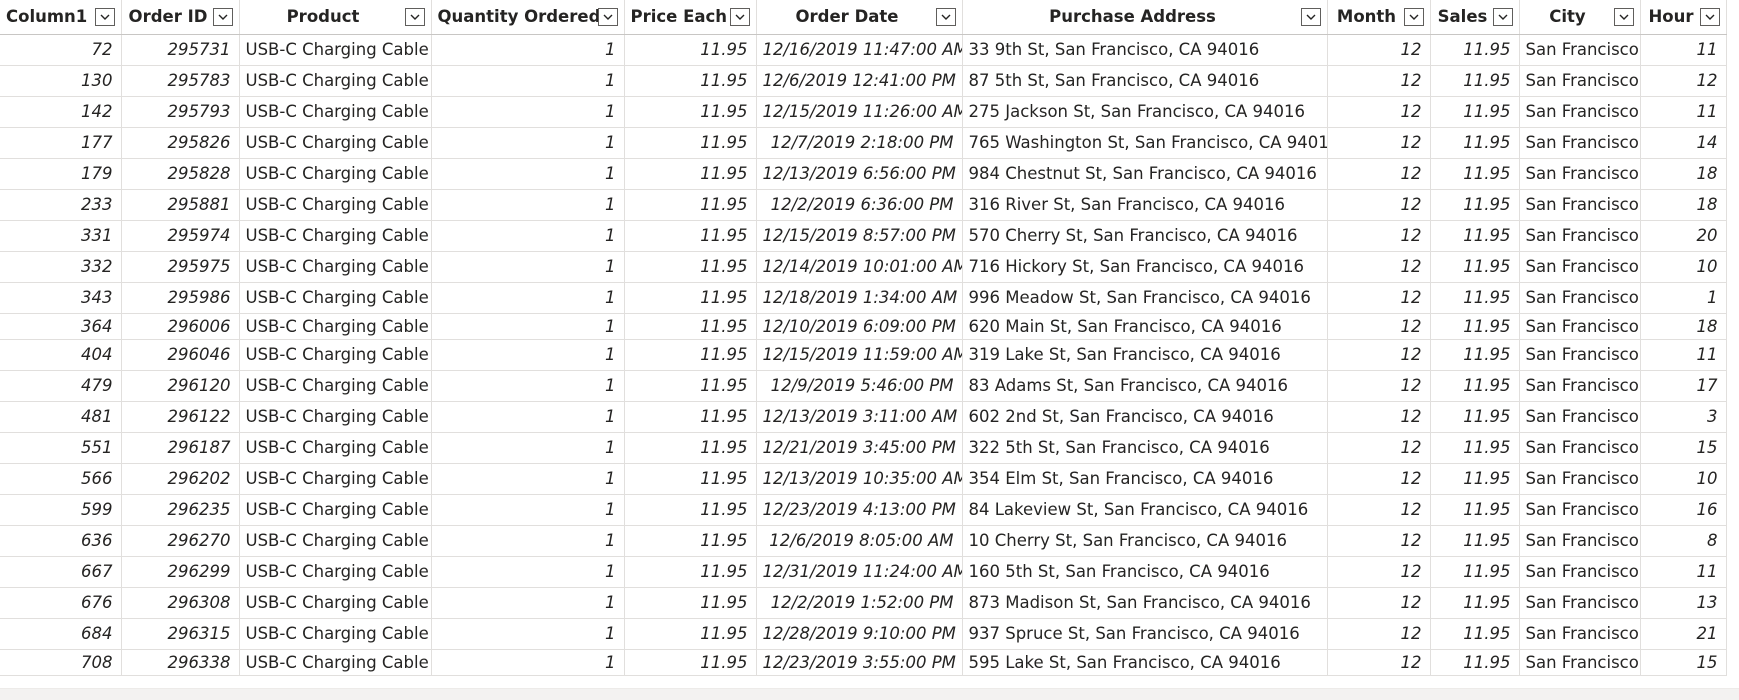 Image resolution: width=1739 pixels, height=700 pixels. Describe the element at coordinates (61, 298) in the screenshot. I see `cell-col1: 343` at that location.